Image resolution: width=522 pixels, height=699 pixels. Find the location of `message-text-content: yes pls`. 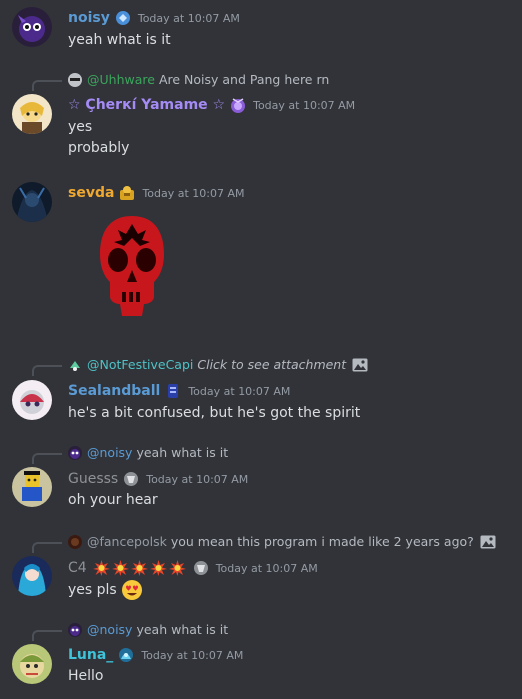

message-text-content: yes pls is located at coordinates (92, 590).